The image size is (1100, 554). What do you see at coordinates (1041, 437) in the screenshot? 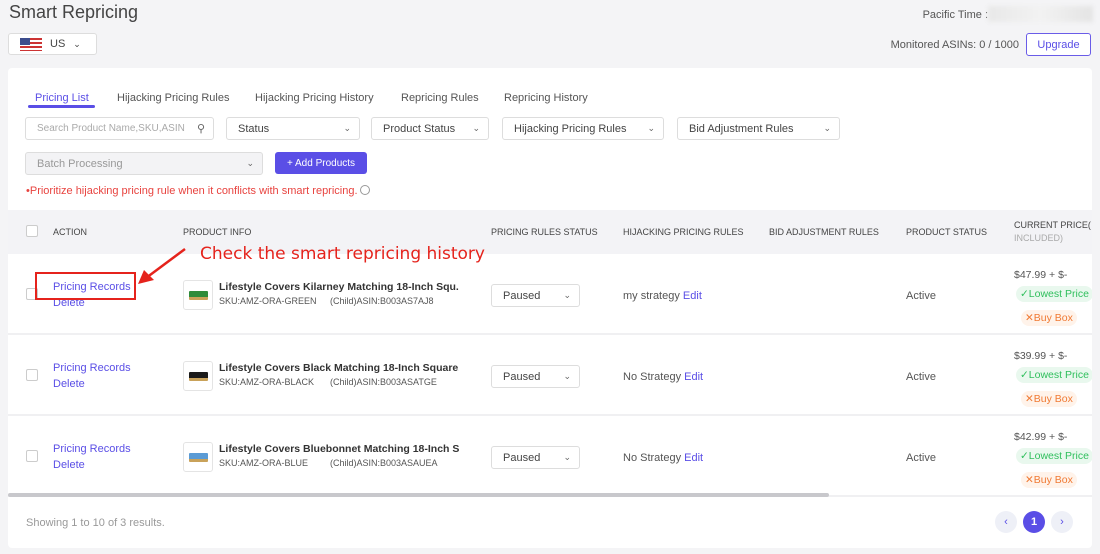
I see `current-price: $42.99 + $-` at bounding box center [1041, 437].